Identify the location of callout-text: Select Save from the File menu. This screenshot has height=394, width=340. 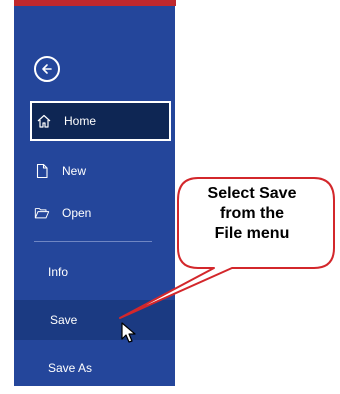
(252, 214).